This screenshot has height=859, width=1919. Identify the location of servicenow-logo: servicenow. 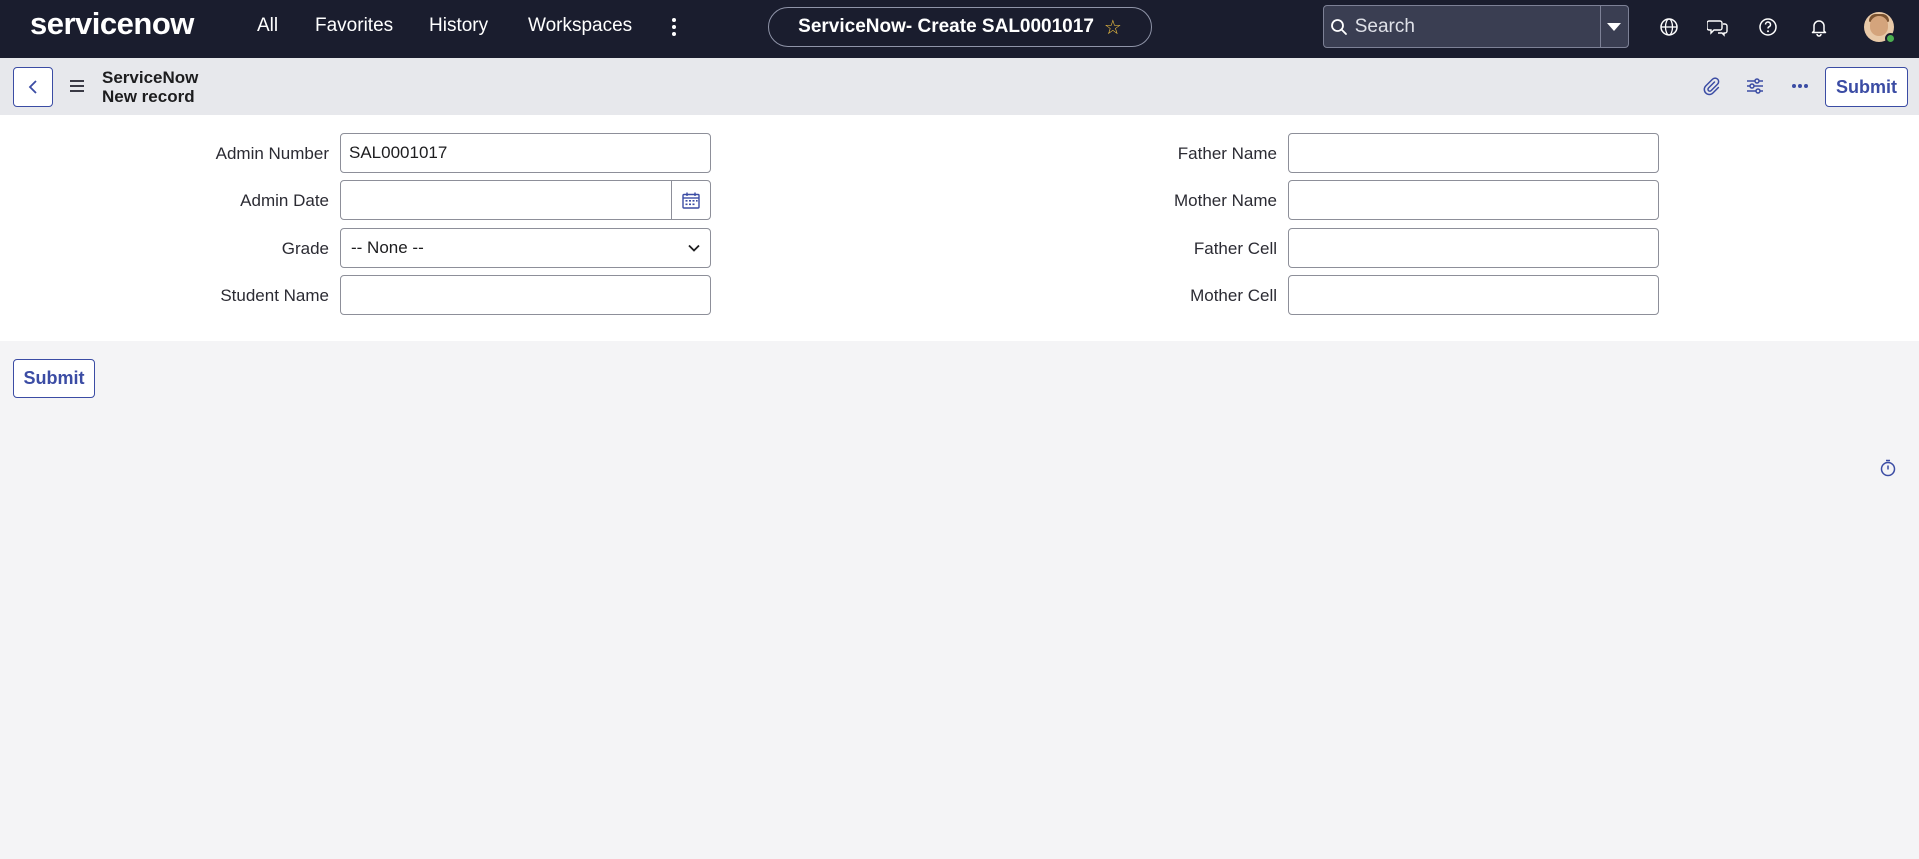
(112, 24).